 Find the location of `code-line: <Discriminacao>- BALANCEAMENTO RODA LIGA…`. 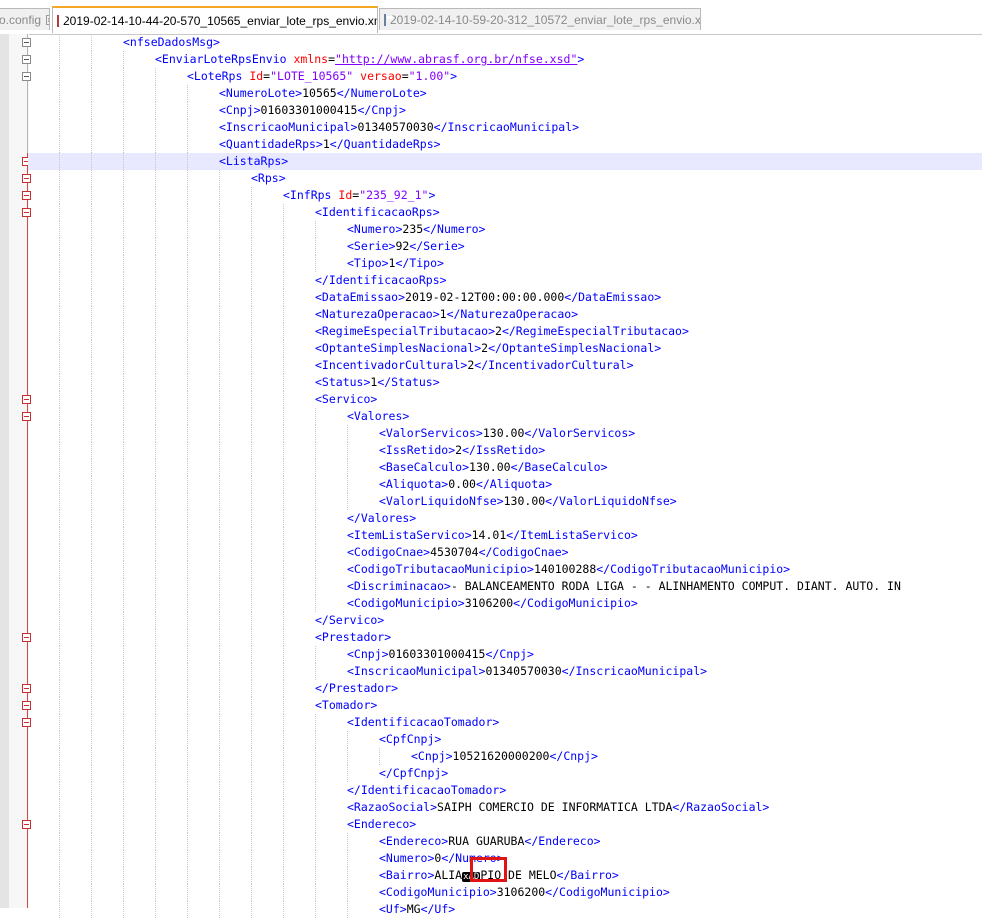

code-line: <Discriminacao>- BALANCEAMENTO RODA LIGA… is located at coordinates (505, 586).